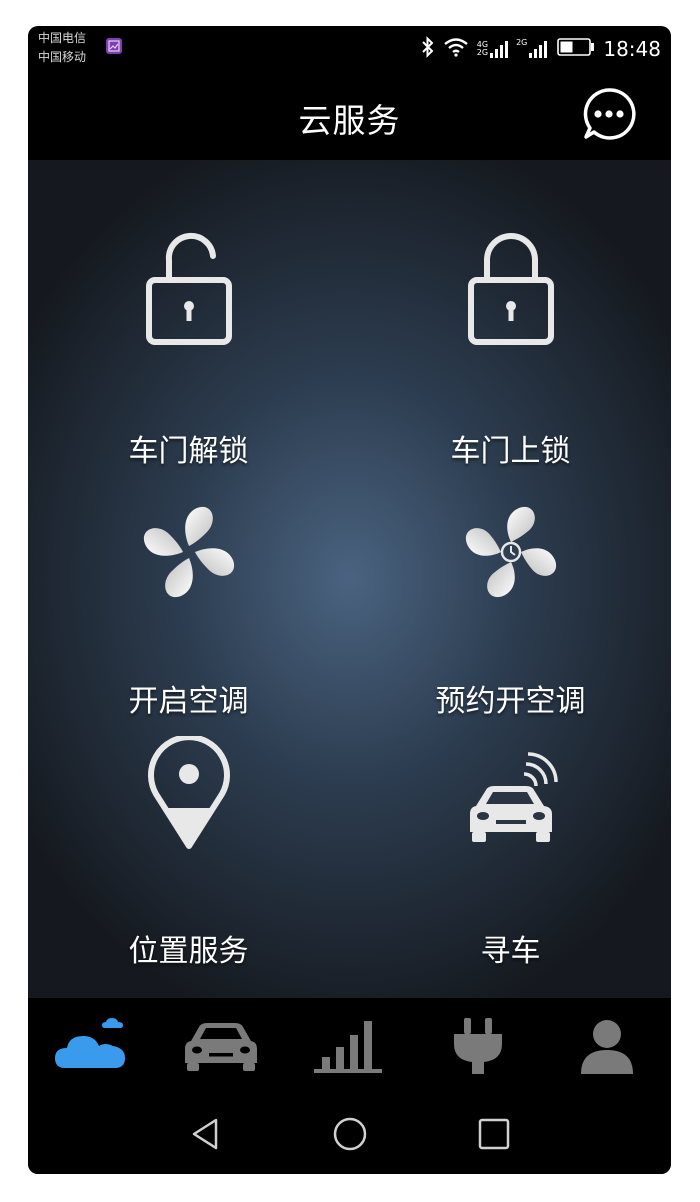 The image size is (700, 1202). What do you see at coordinates (522, 42) in the screenshot?
I see `network-label-2g-secondary: 2G` at bounding box center [522, 42].